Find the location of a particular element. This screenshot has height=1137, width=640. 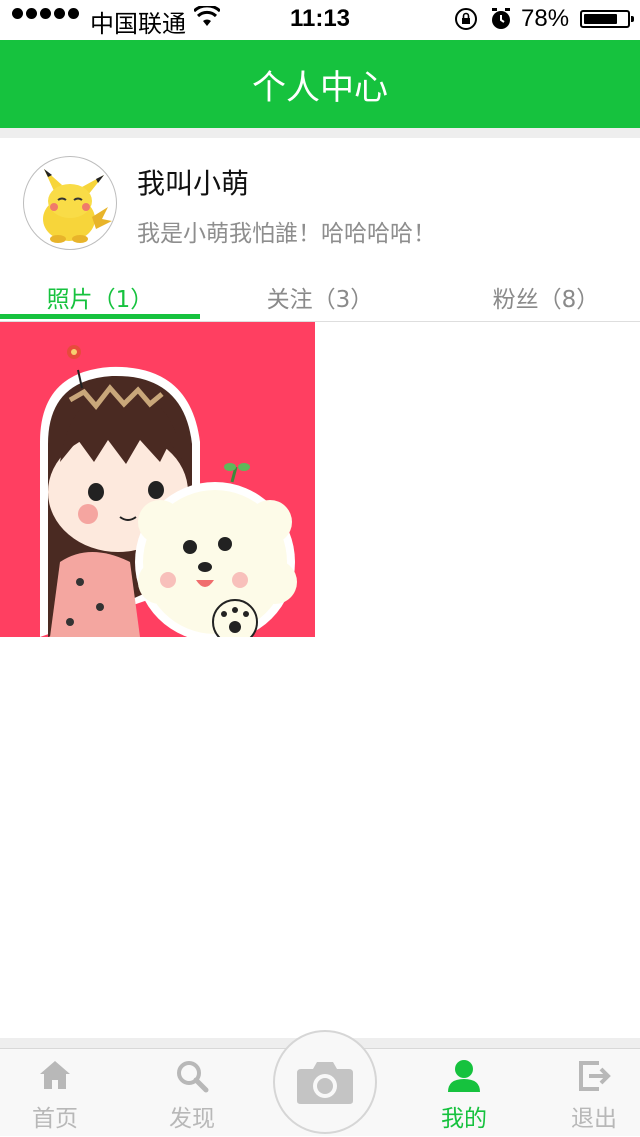

tab-photos: 照片（1） is located at coordinates (100, 297).